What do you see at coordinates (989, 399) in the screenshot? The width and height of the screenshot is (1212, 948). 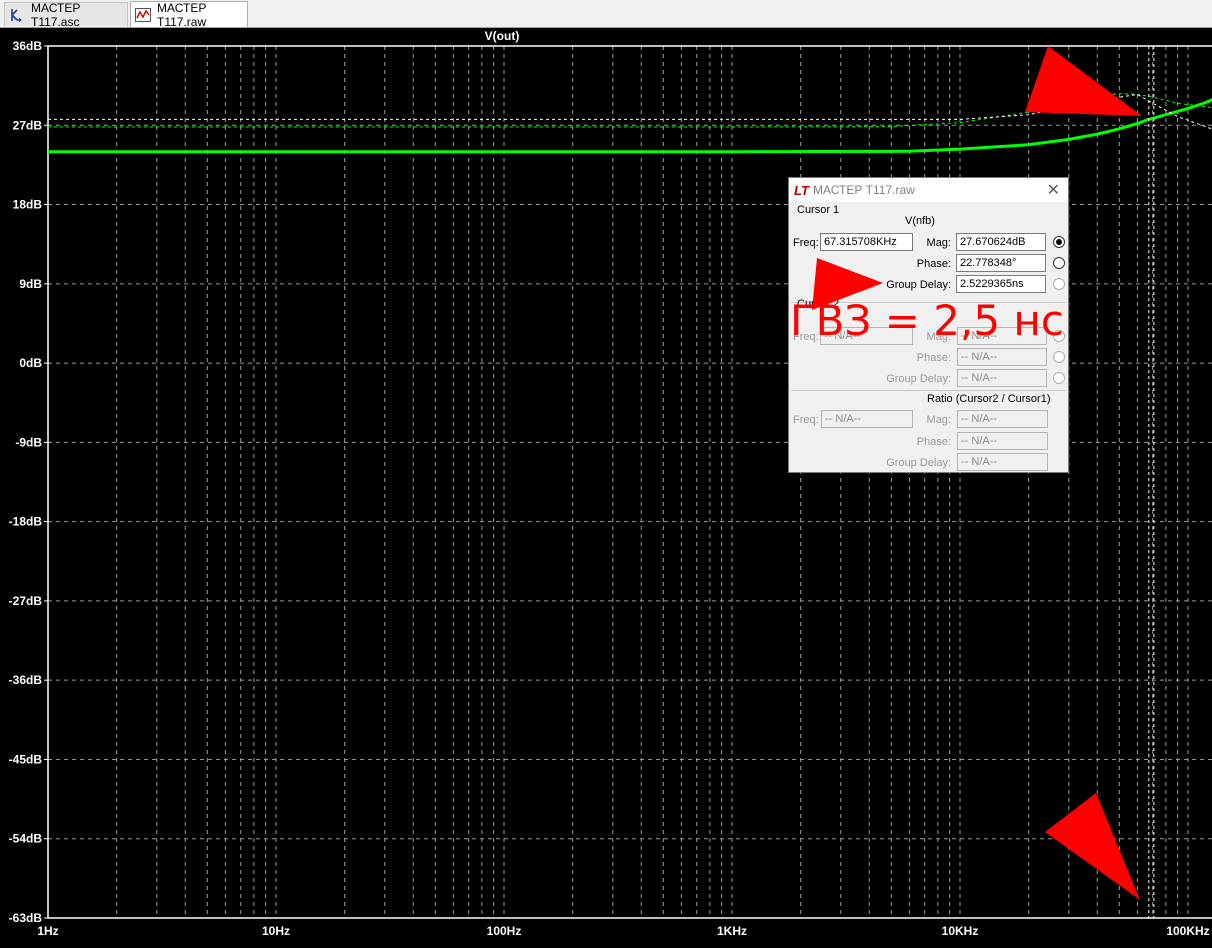 I see `ratio-group-label: Ratio (Cursor2 / Cursor1)` at bounding box center [989, 399].